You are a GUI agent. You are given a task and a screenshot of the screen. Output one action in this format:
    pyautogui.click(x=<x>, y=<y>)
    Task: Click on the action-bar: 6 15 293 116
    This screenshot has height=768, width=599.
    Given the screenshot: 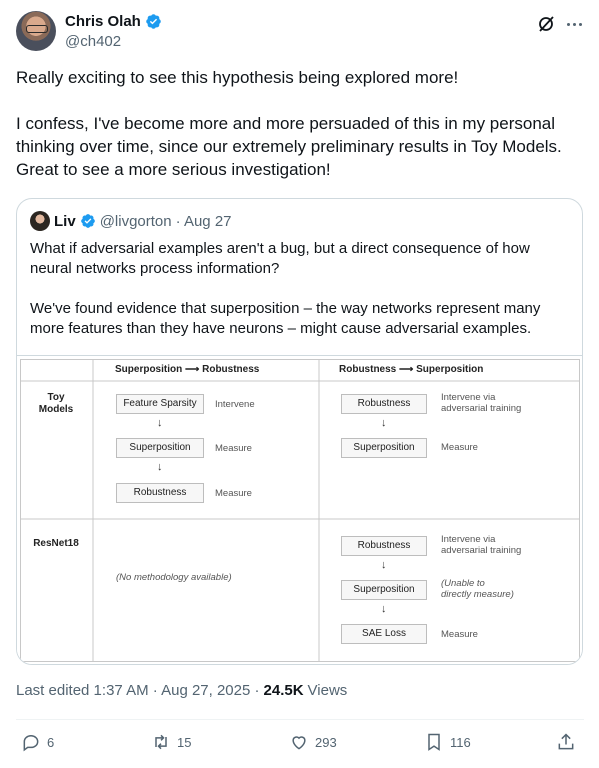 What is the action you would take?
    pyautogui.click(x=300, y=744)
    